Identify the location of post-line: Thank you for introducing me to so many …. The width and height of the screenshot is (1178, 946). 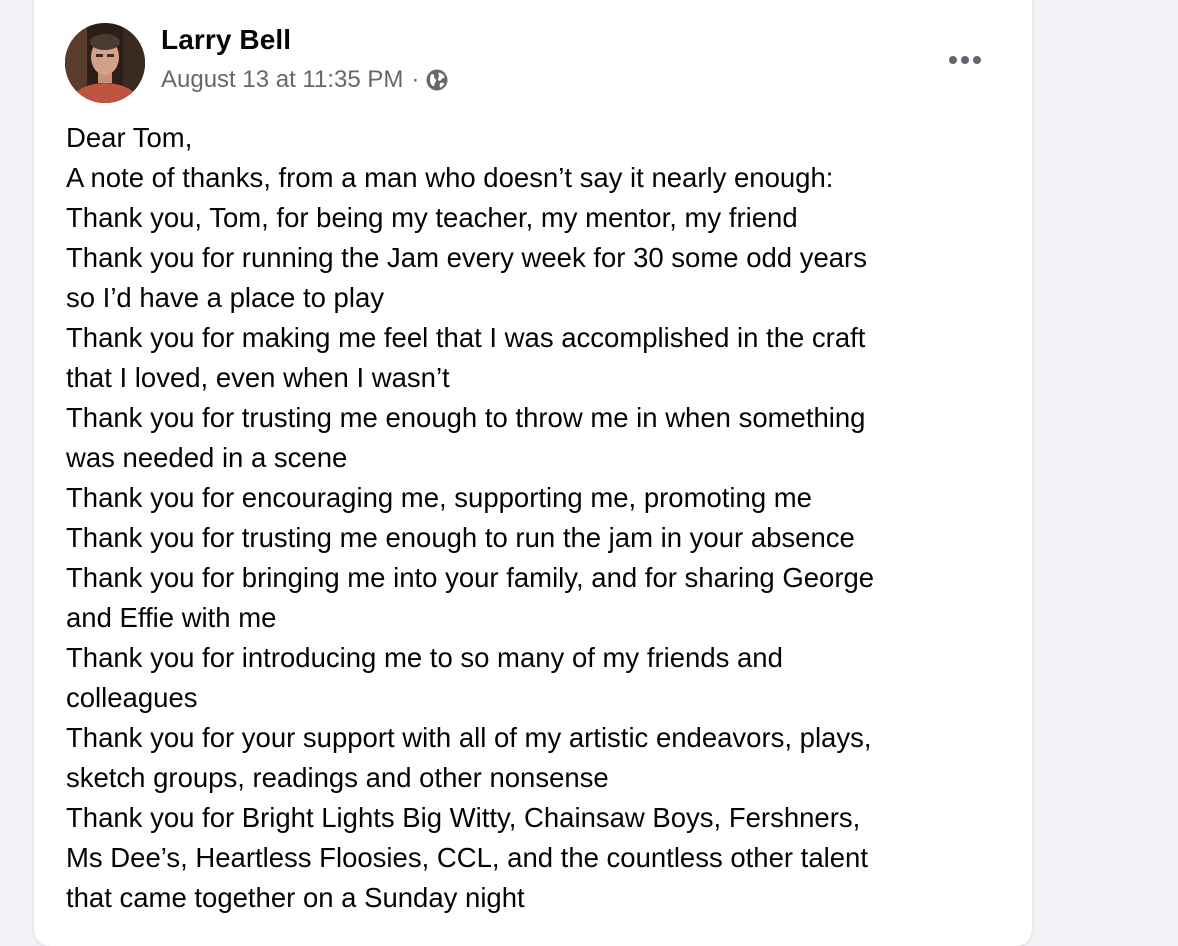
(424, 657).